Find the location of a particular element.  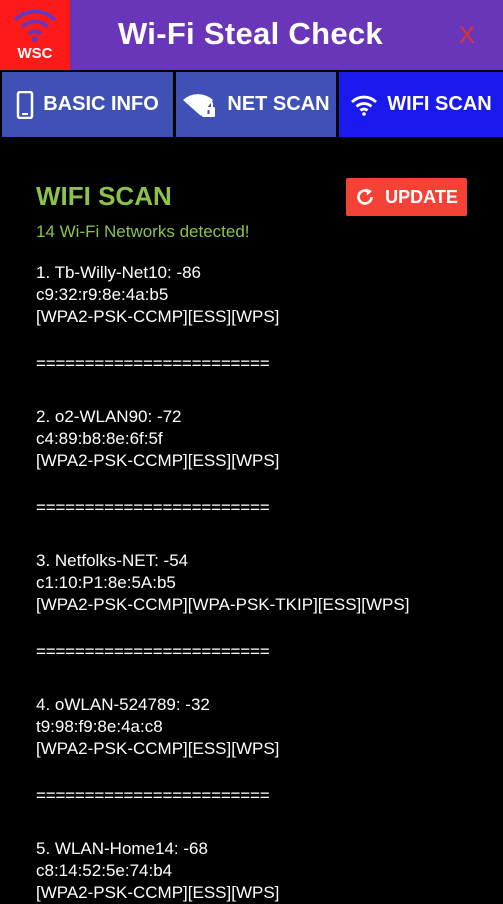

phone-icon is located at coordinates (25, 104).